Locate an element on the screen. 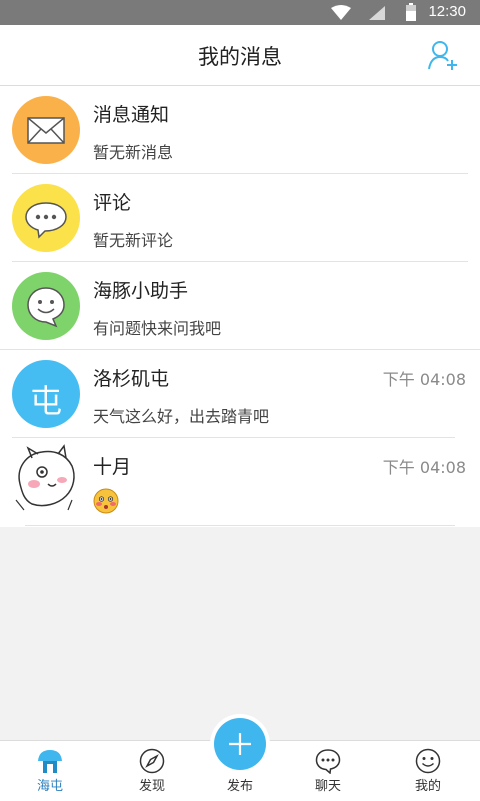 The image size is (480, 801). message-name: 洛杉矶屯 is located at coordinates (131, 379).